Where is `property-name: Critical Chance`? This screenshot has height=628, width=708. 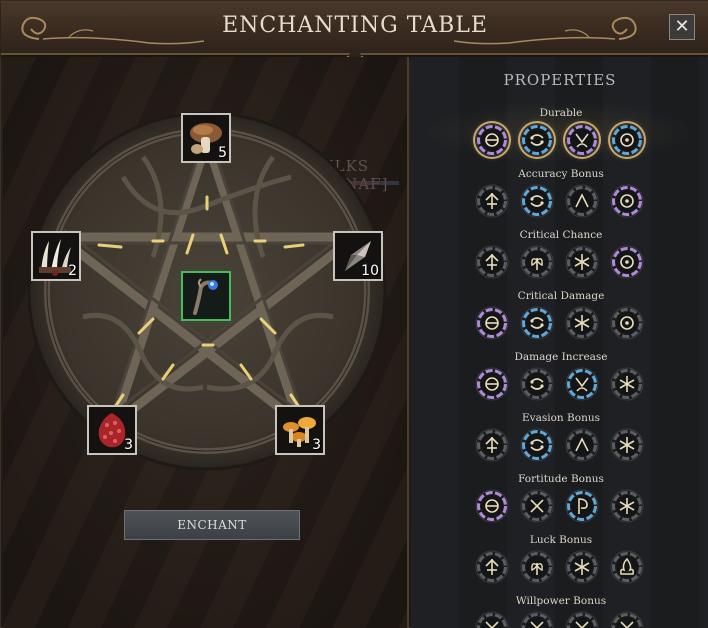 property-name: Critical Chance is located at coordinates (561, 235).